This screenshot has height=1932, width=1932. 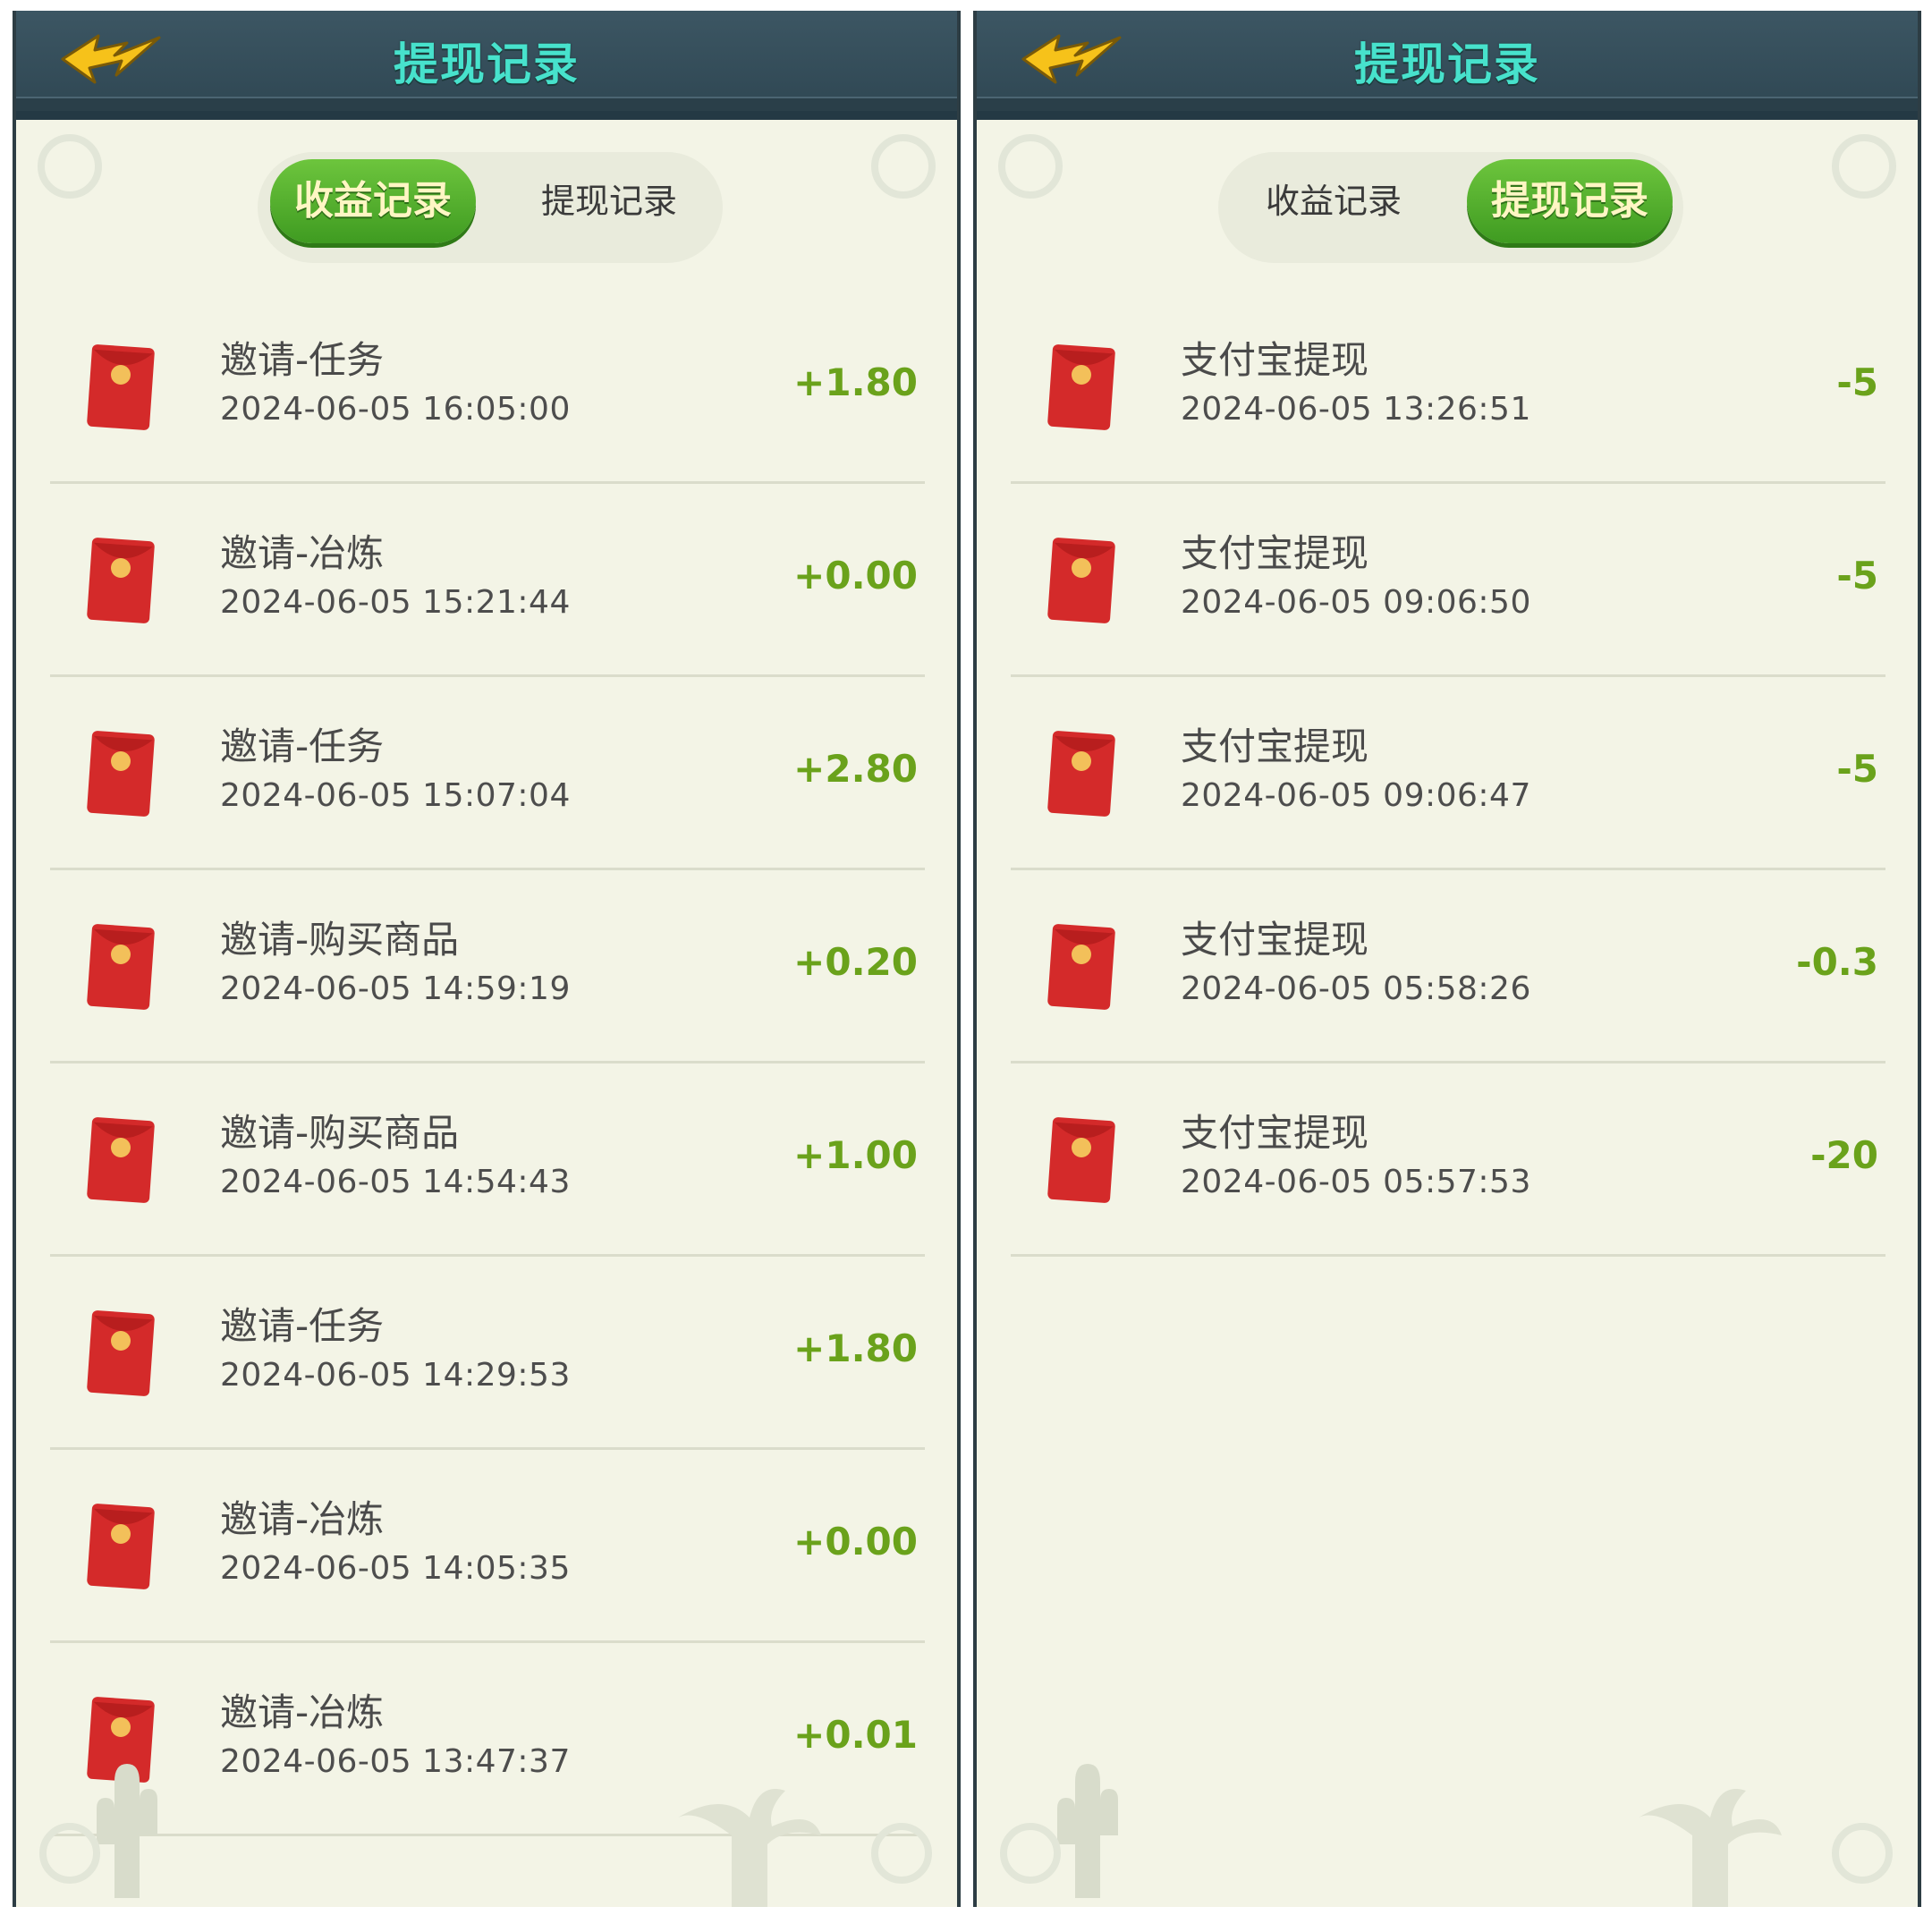 I want to click on record-time: 2024-06-05 14:05:35, so click(x=395, y=1568).